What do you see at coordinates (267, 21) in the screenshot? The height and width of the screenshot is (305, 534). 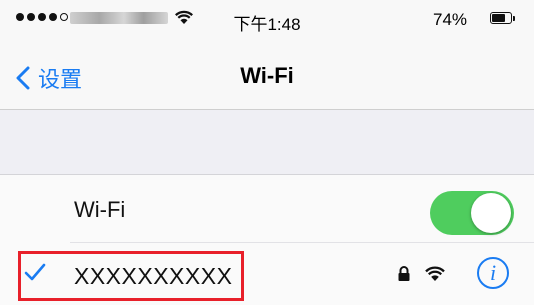 I see `status-bar: 下午1:48 74%` at bounding box center [267, 21].